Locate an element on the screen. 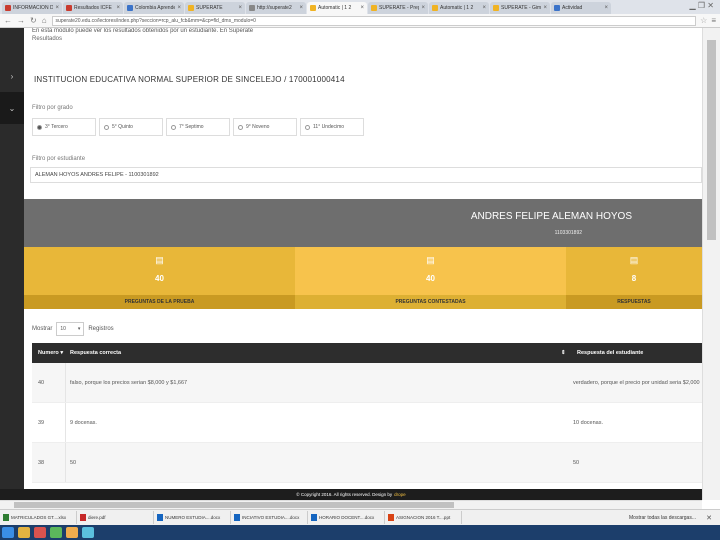  grade-radio: 9° Noveno is located at coordinates (265, 127).